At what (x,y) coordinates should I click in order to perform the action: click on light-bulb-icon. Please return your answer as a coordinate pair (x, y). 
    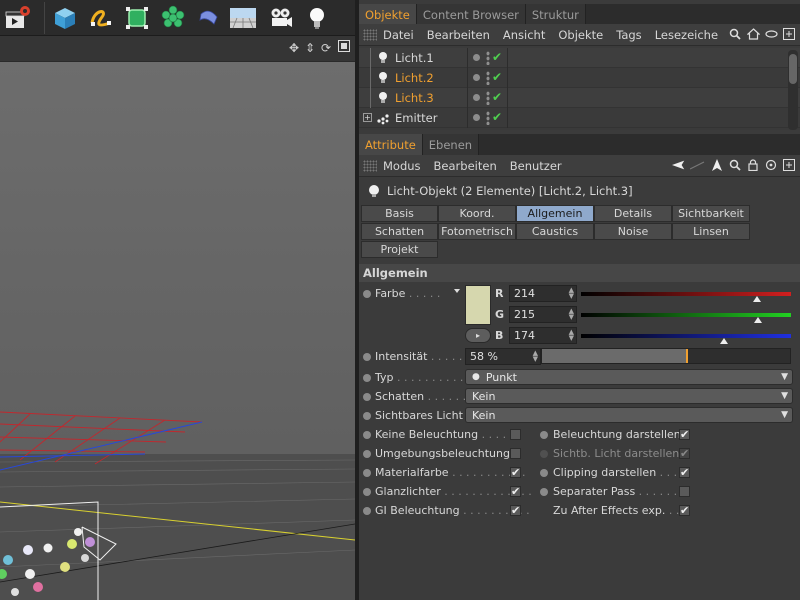
    Looking at the image, I should click on (317, 18).